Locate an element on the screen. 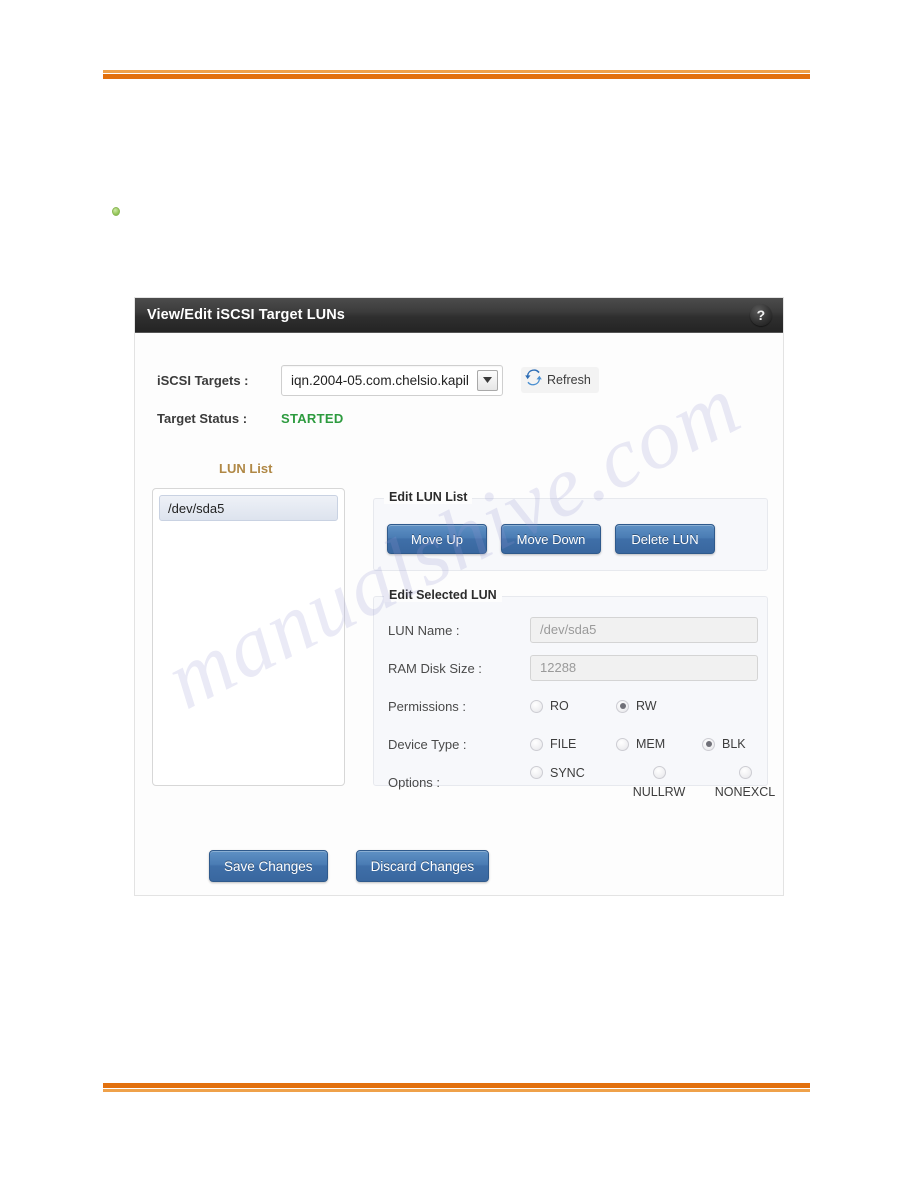  options-option-nullrw: NULLRW is located at coordinates (659, 782).